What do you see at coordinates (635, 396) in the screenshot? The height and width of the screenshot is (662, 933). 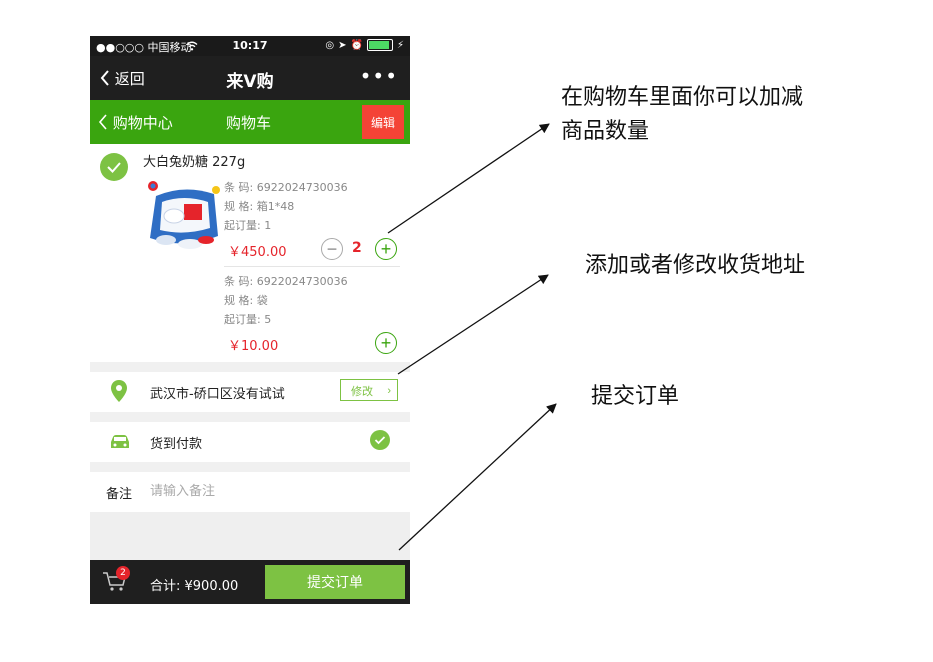 I see `annotation-submit: 提交订单` at bounding box center [635, 396].